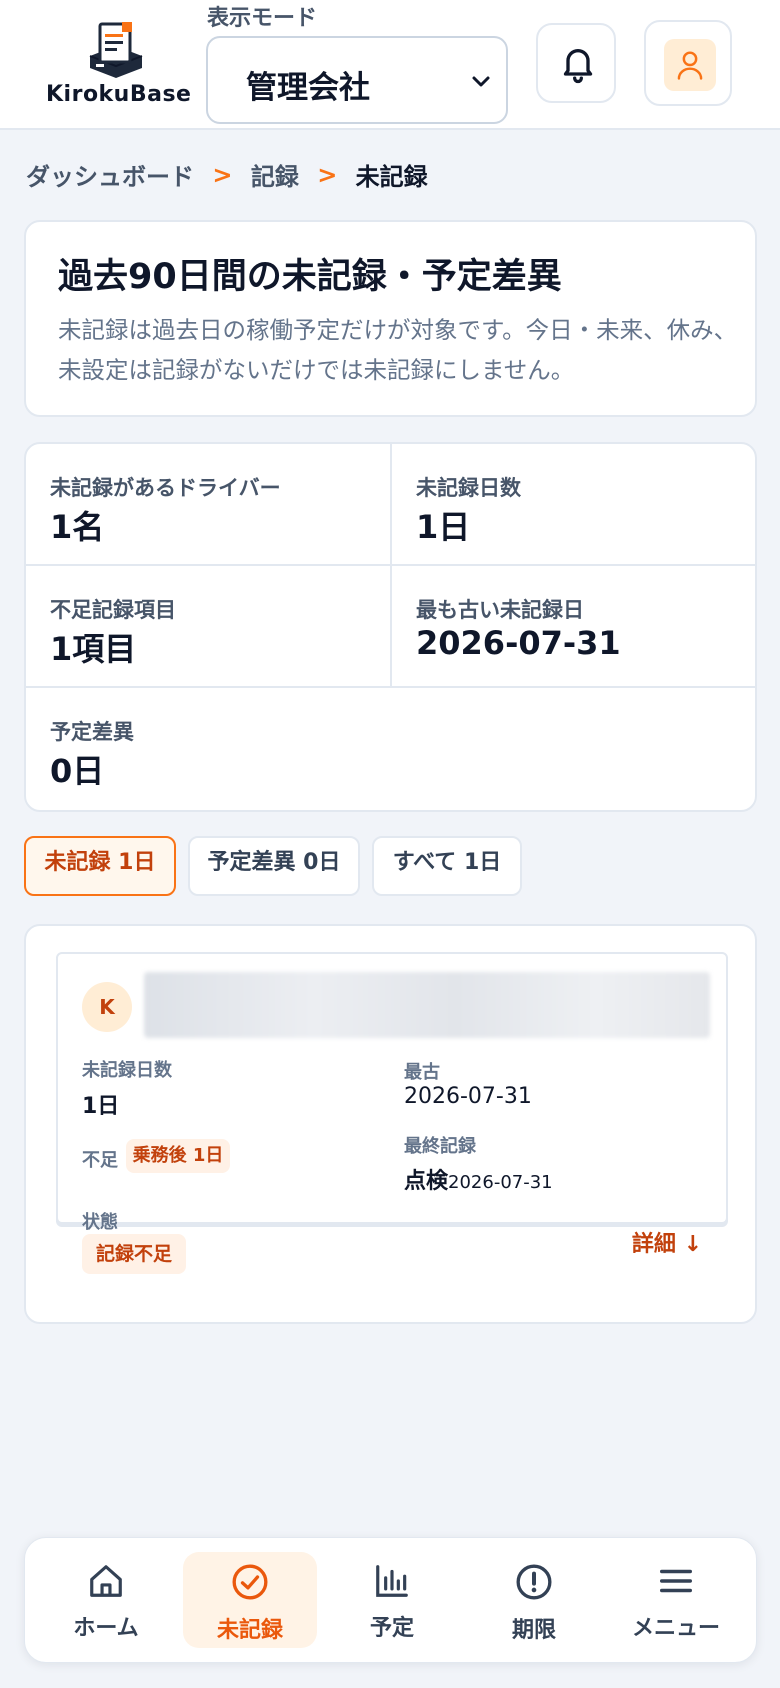 This screenshot has height=1688, width=780. Describe the element at coordinates (107, 1007) in the screenshot. I see `driver-avatar: K` at that location.